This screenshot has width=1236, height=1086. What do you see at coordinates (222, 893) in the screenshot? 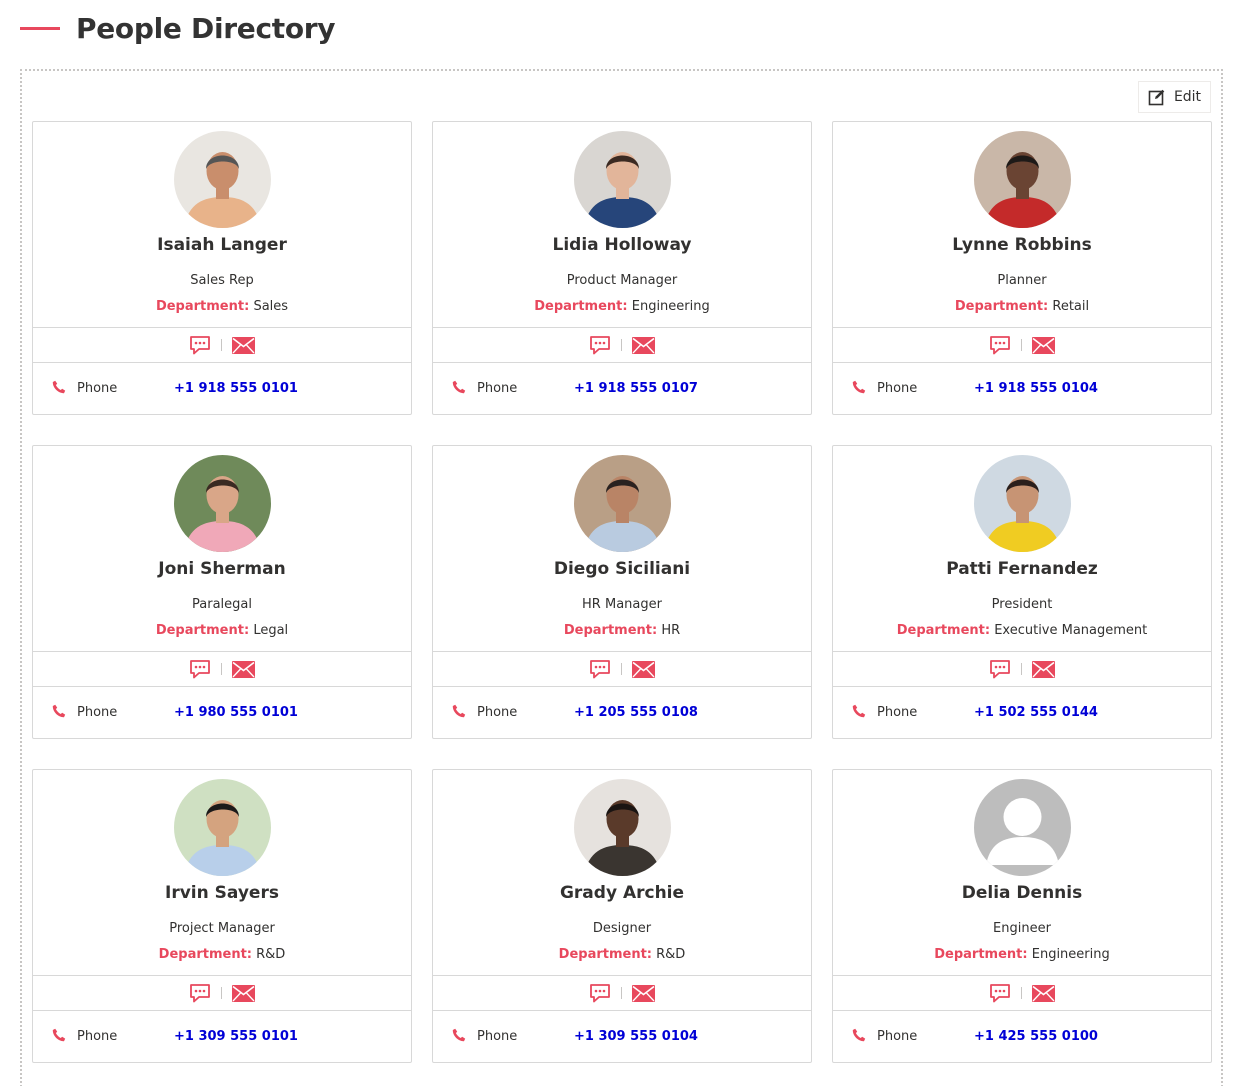
I see `person-name: Irvin Sayers` at bounding box center [222, 893].